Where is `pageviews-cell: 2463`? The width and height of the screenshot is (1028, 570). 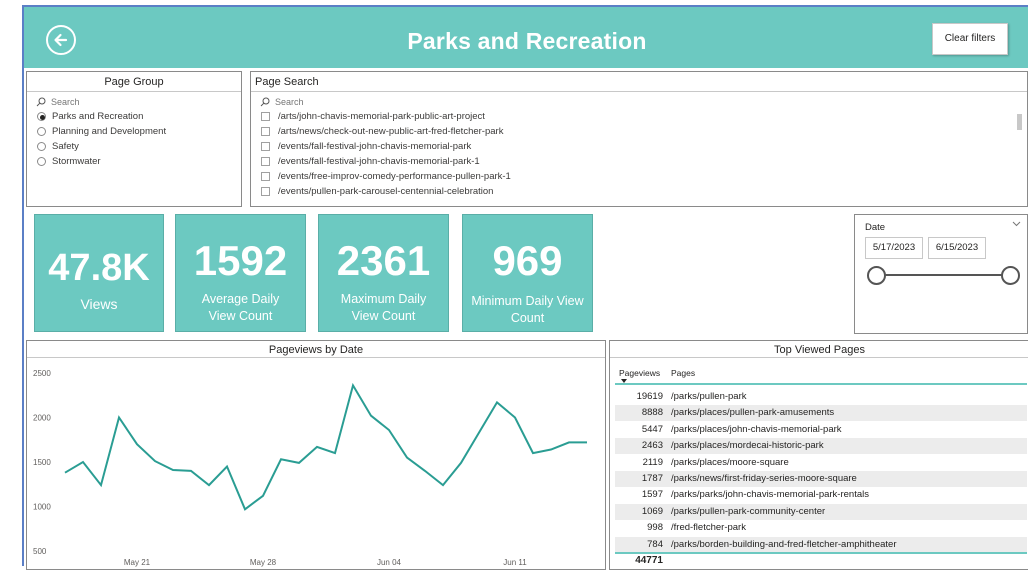 pageviews-cell: 2463 is located at coordinates (652, 446).